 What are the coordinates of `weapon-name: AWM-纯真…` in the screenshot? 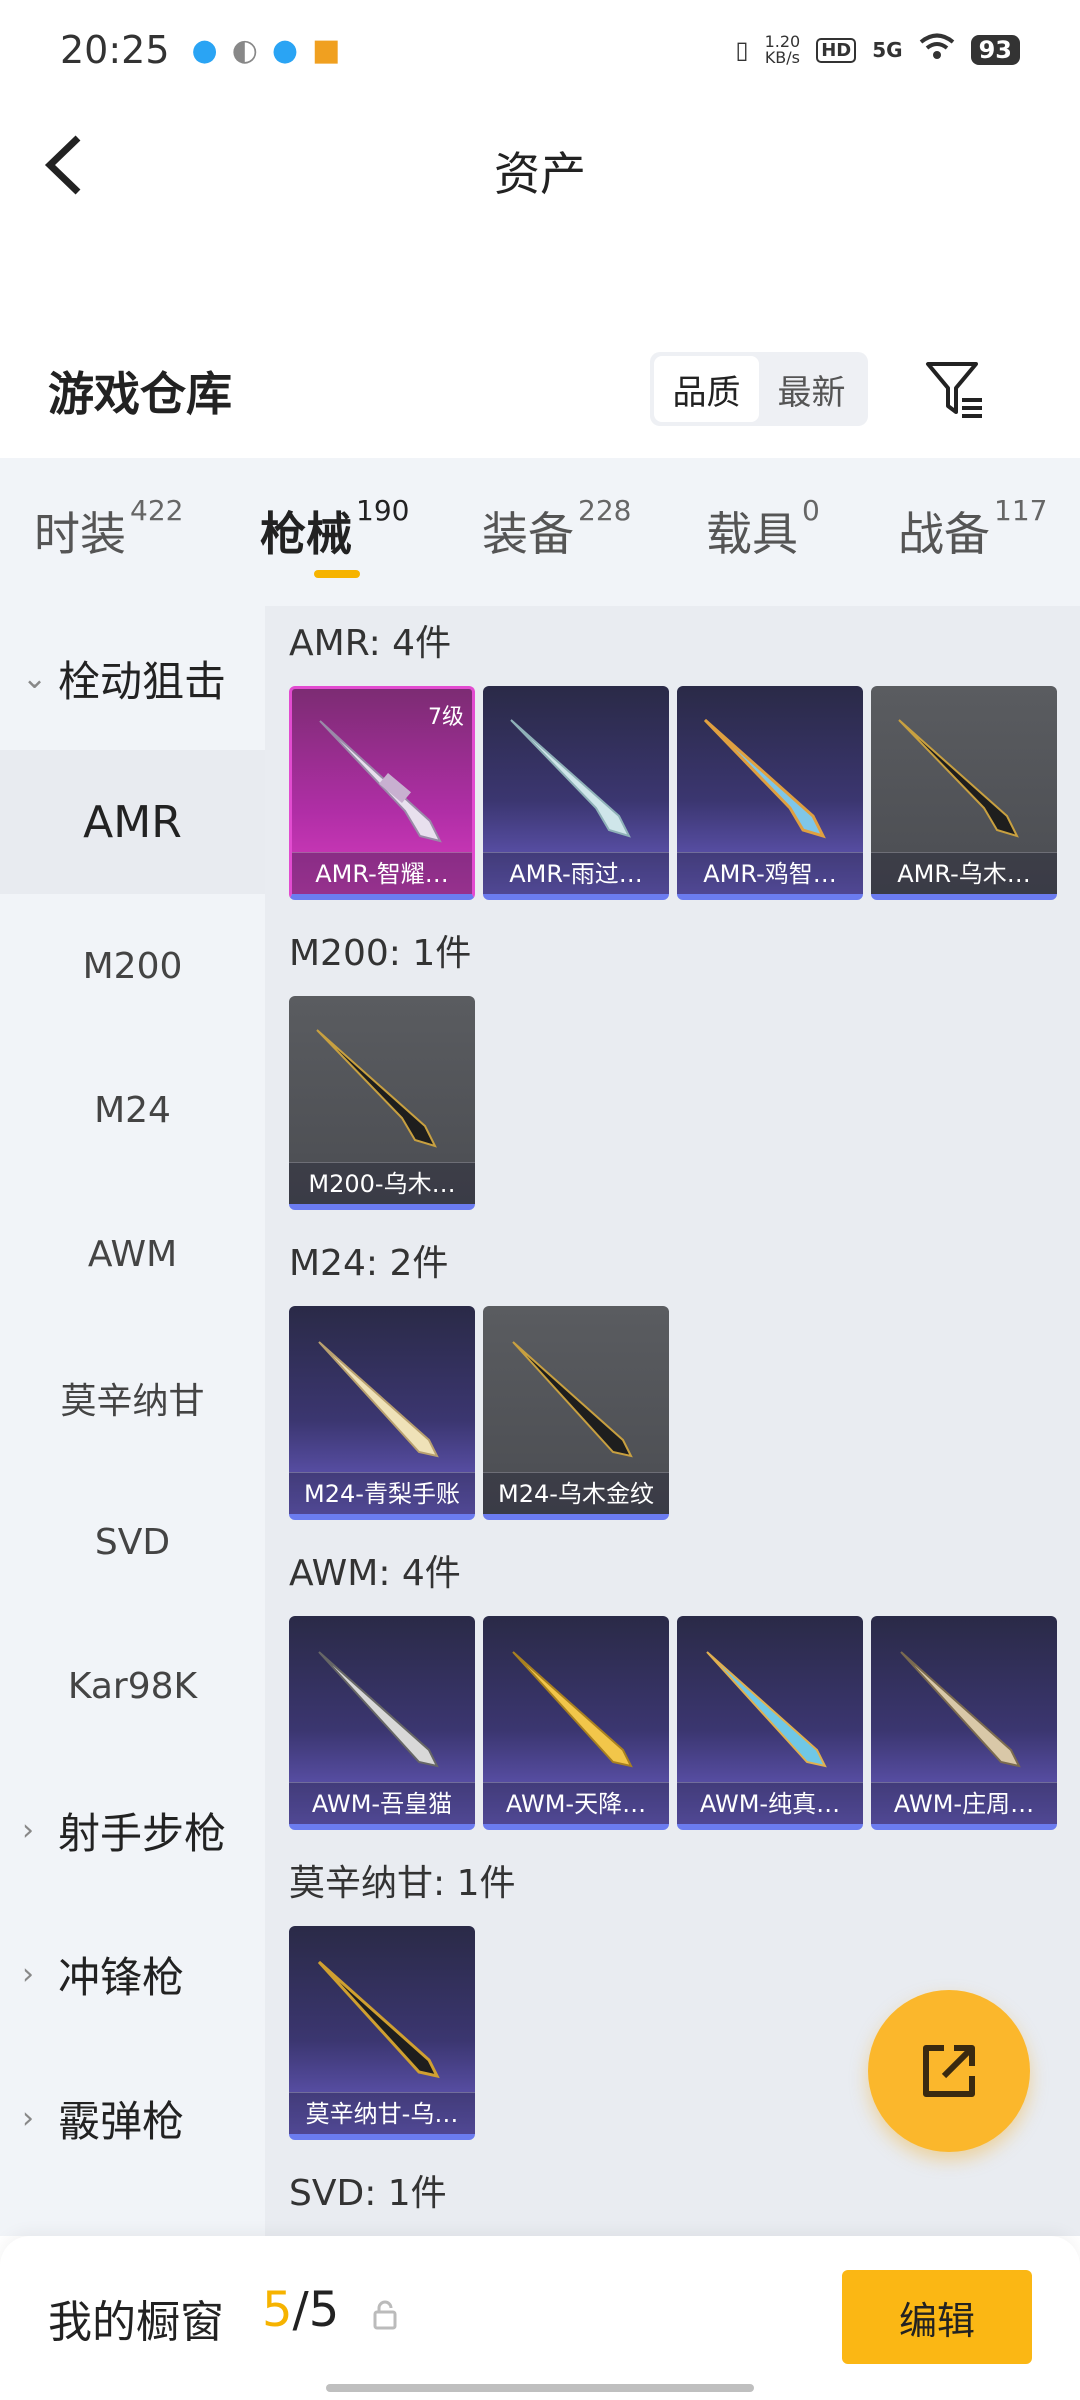 It's located at (770, 1803).